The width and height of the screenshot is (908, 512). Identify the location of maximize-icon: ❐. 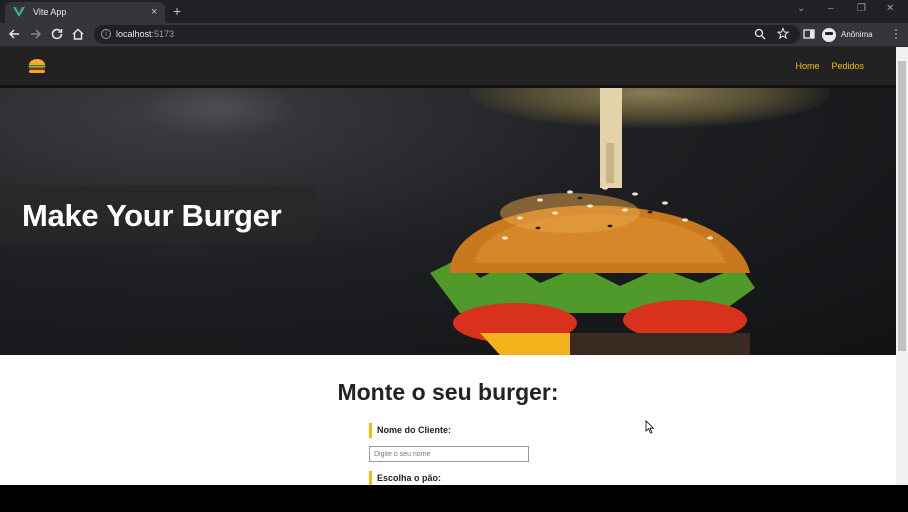
(861, 9).